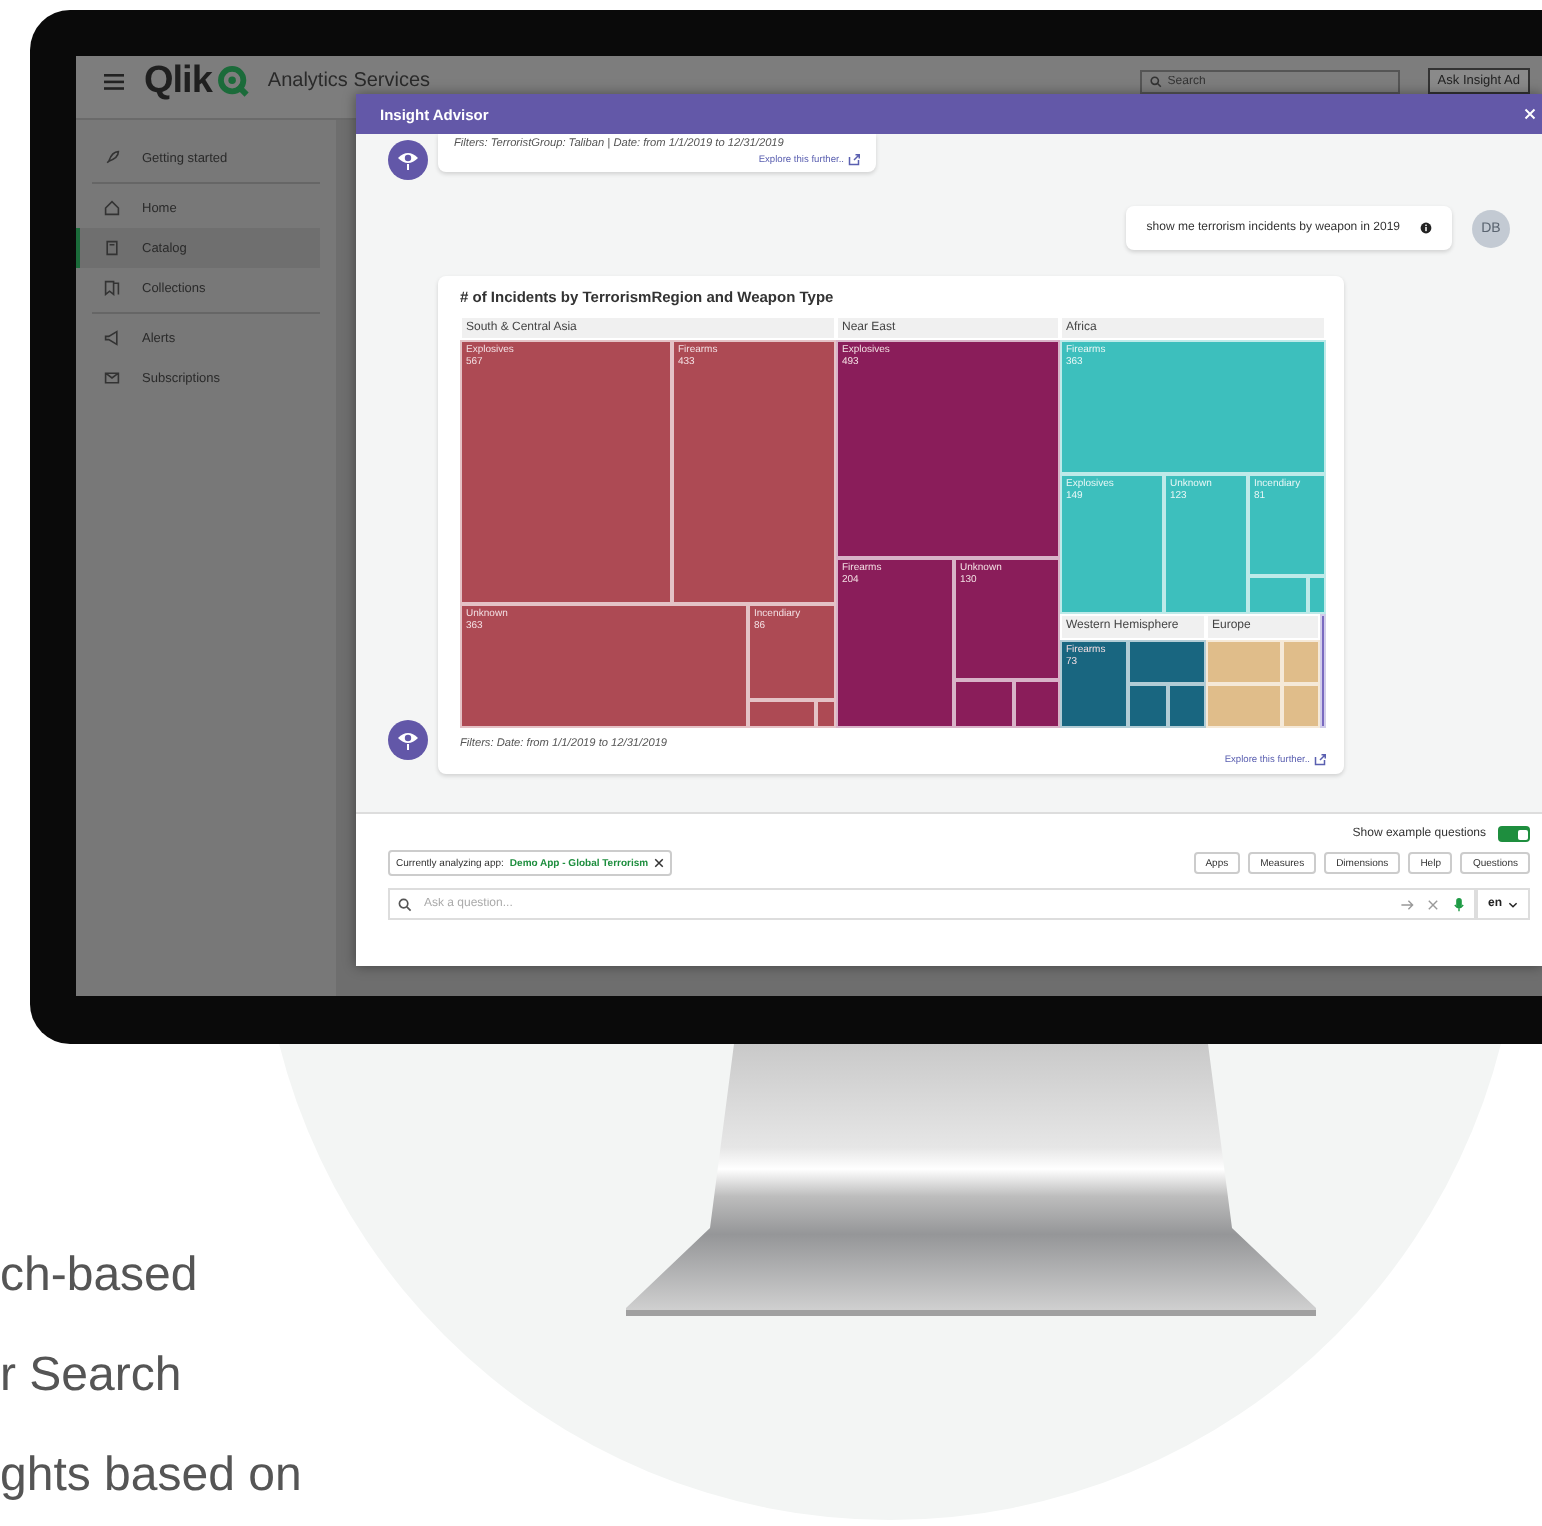 Image resolution: width=1542 pixels, height=1526 pixels. What do you see at coordinates (659, 863) in the screenshot?
I see `close-icon` at bounding box center [659, 863].